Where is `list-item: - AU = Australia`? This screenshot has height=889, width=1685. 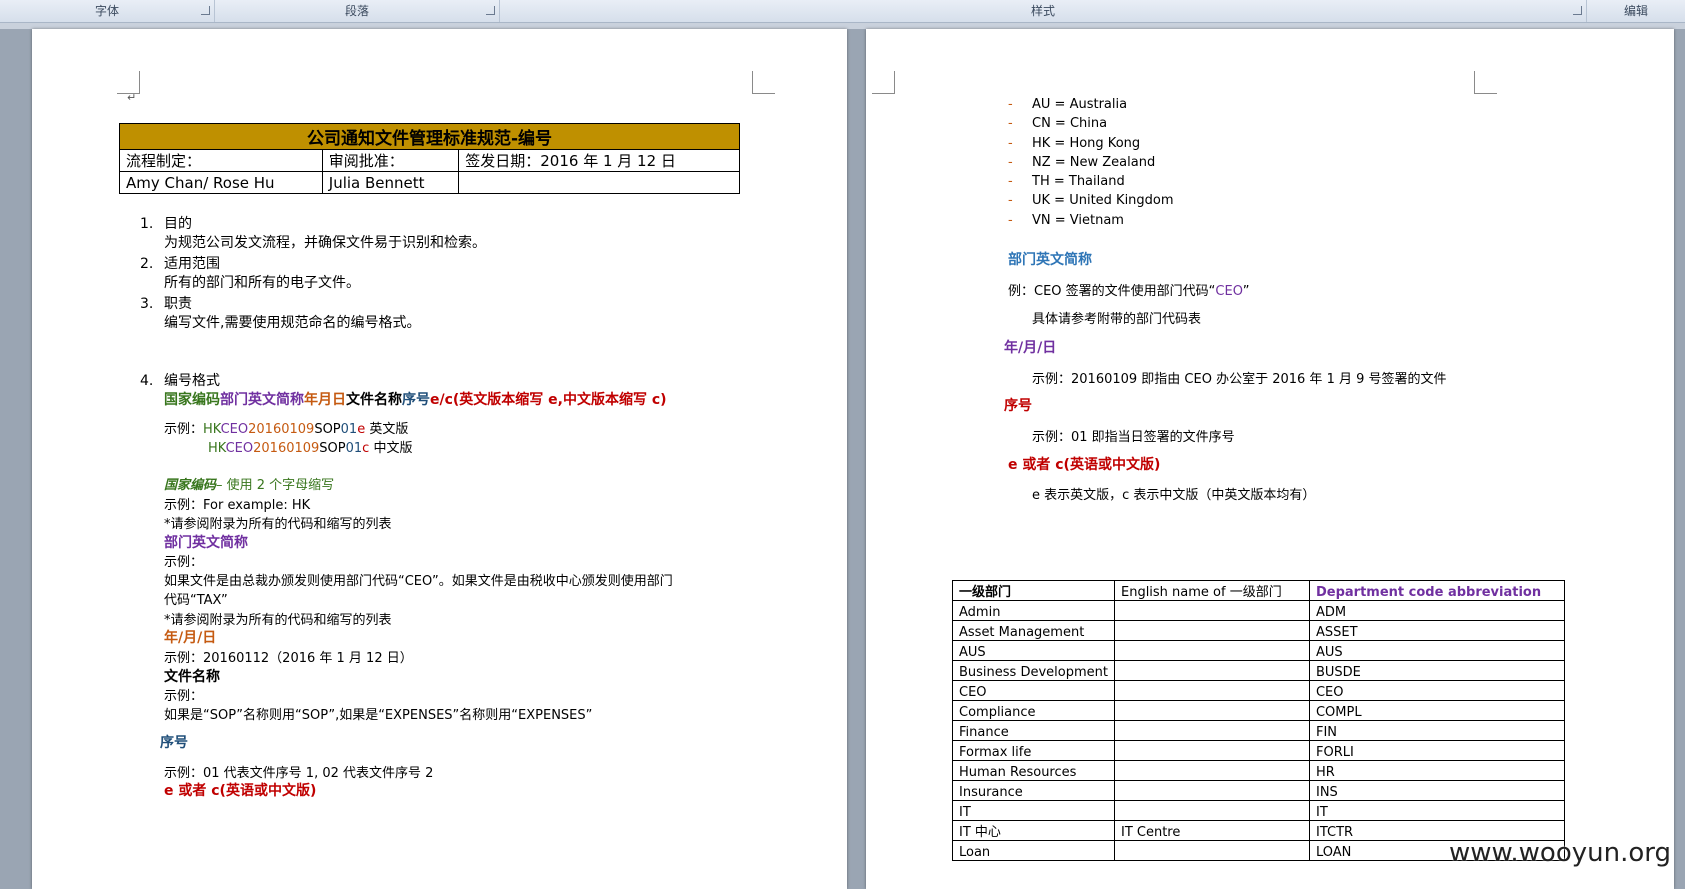 list-item: - AU = Australia is located at coordinates (1091, 104).